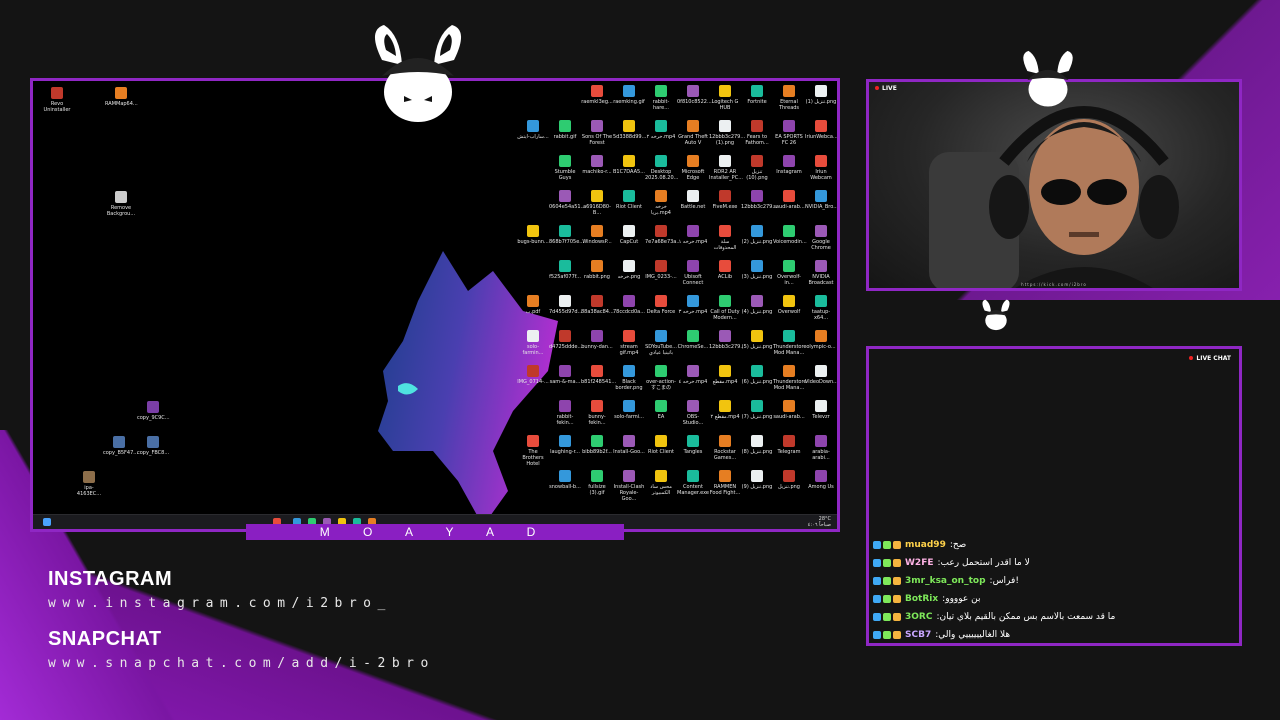 This screenshot has width=1280, height=720. Describe the element at coordinates (693, 375) in the screenshot. I see `desktop-icon: خرخه ٤.mp4` at that location.